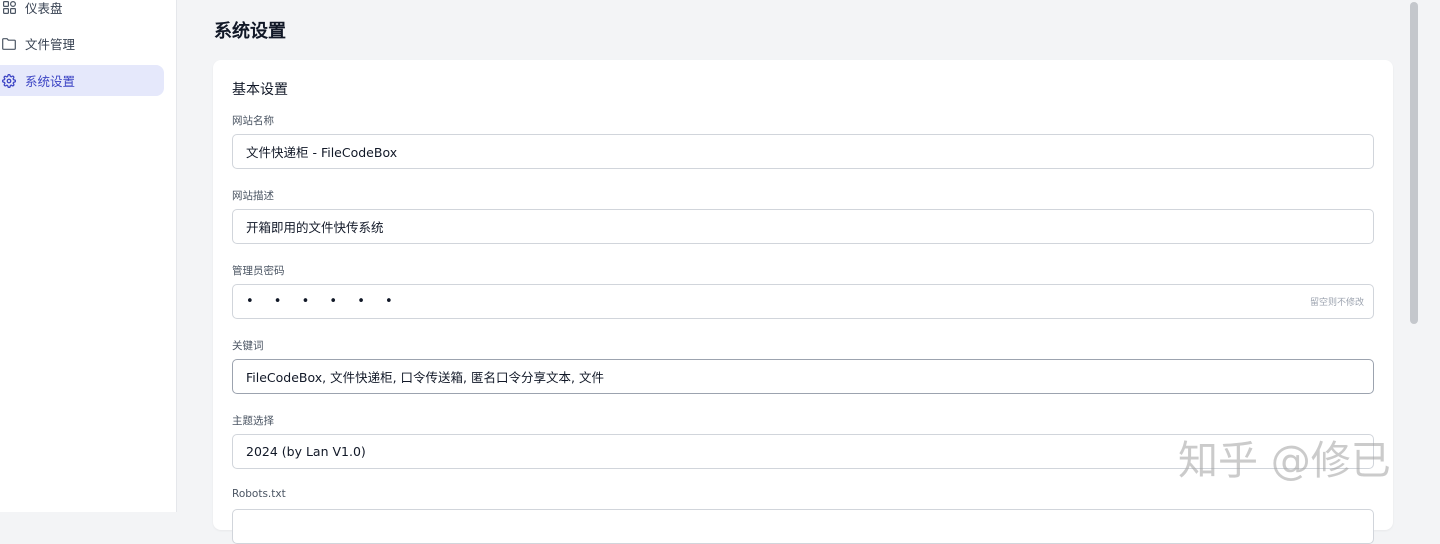 Image resolution: width=1440 pixels, height=544 pixels. I want to click on keywords-label: 关键词, so click(248, 346).